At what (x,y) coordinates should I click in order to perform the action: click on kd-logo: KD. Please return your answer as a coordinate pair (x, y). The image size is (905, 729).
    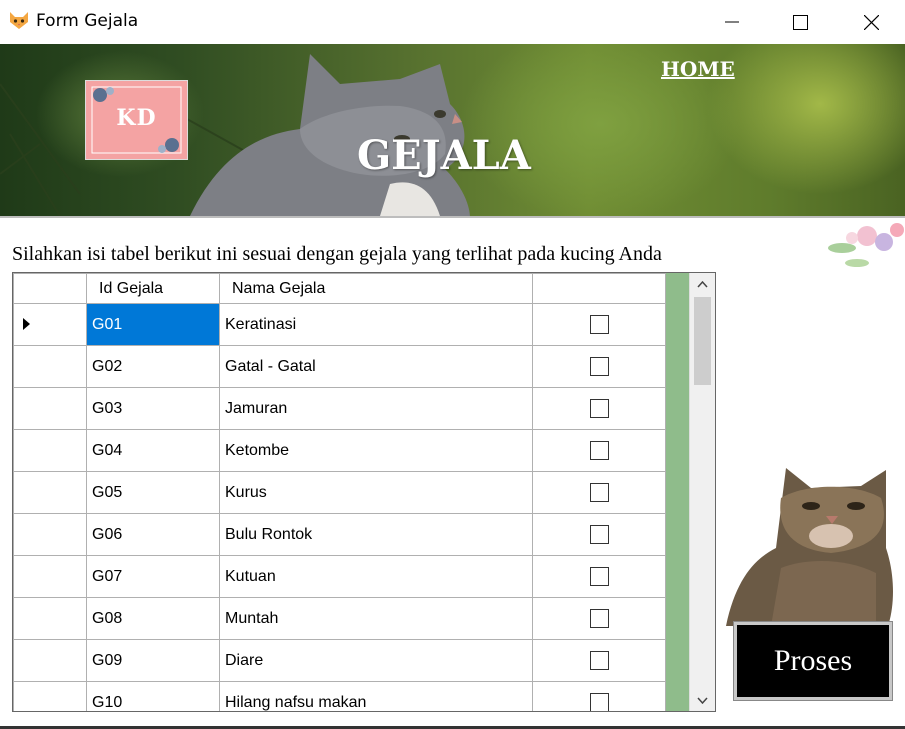
    Looking at the image, I should click on (136, 120).